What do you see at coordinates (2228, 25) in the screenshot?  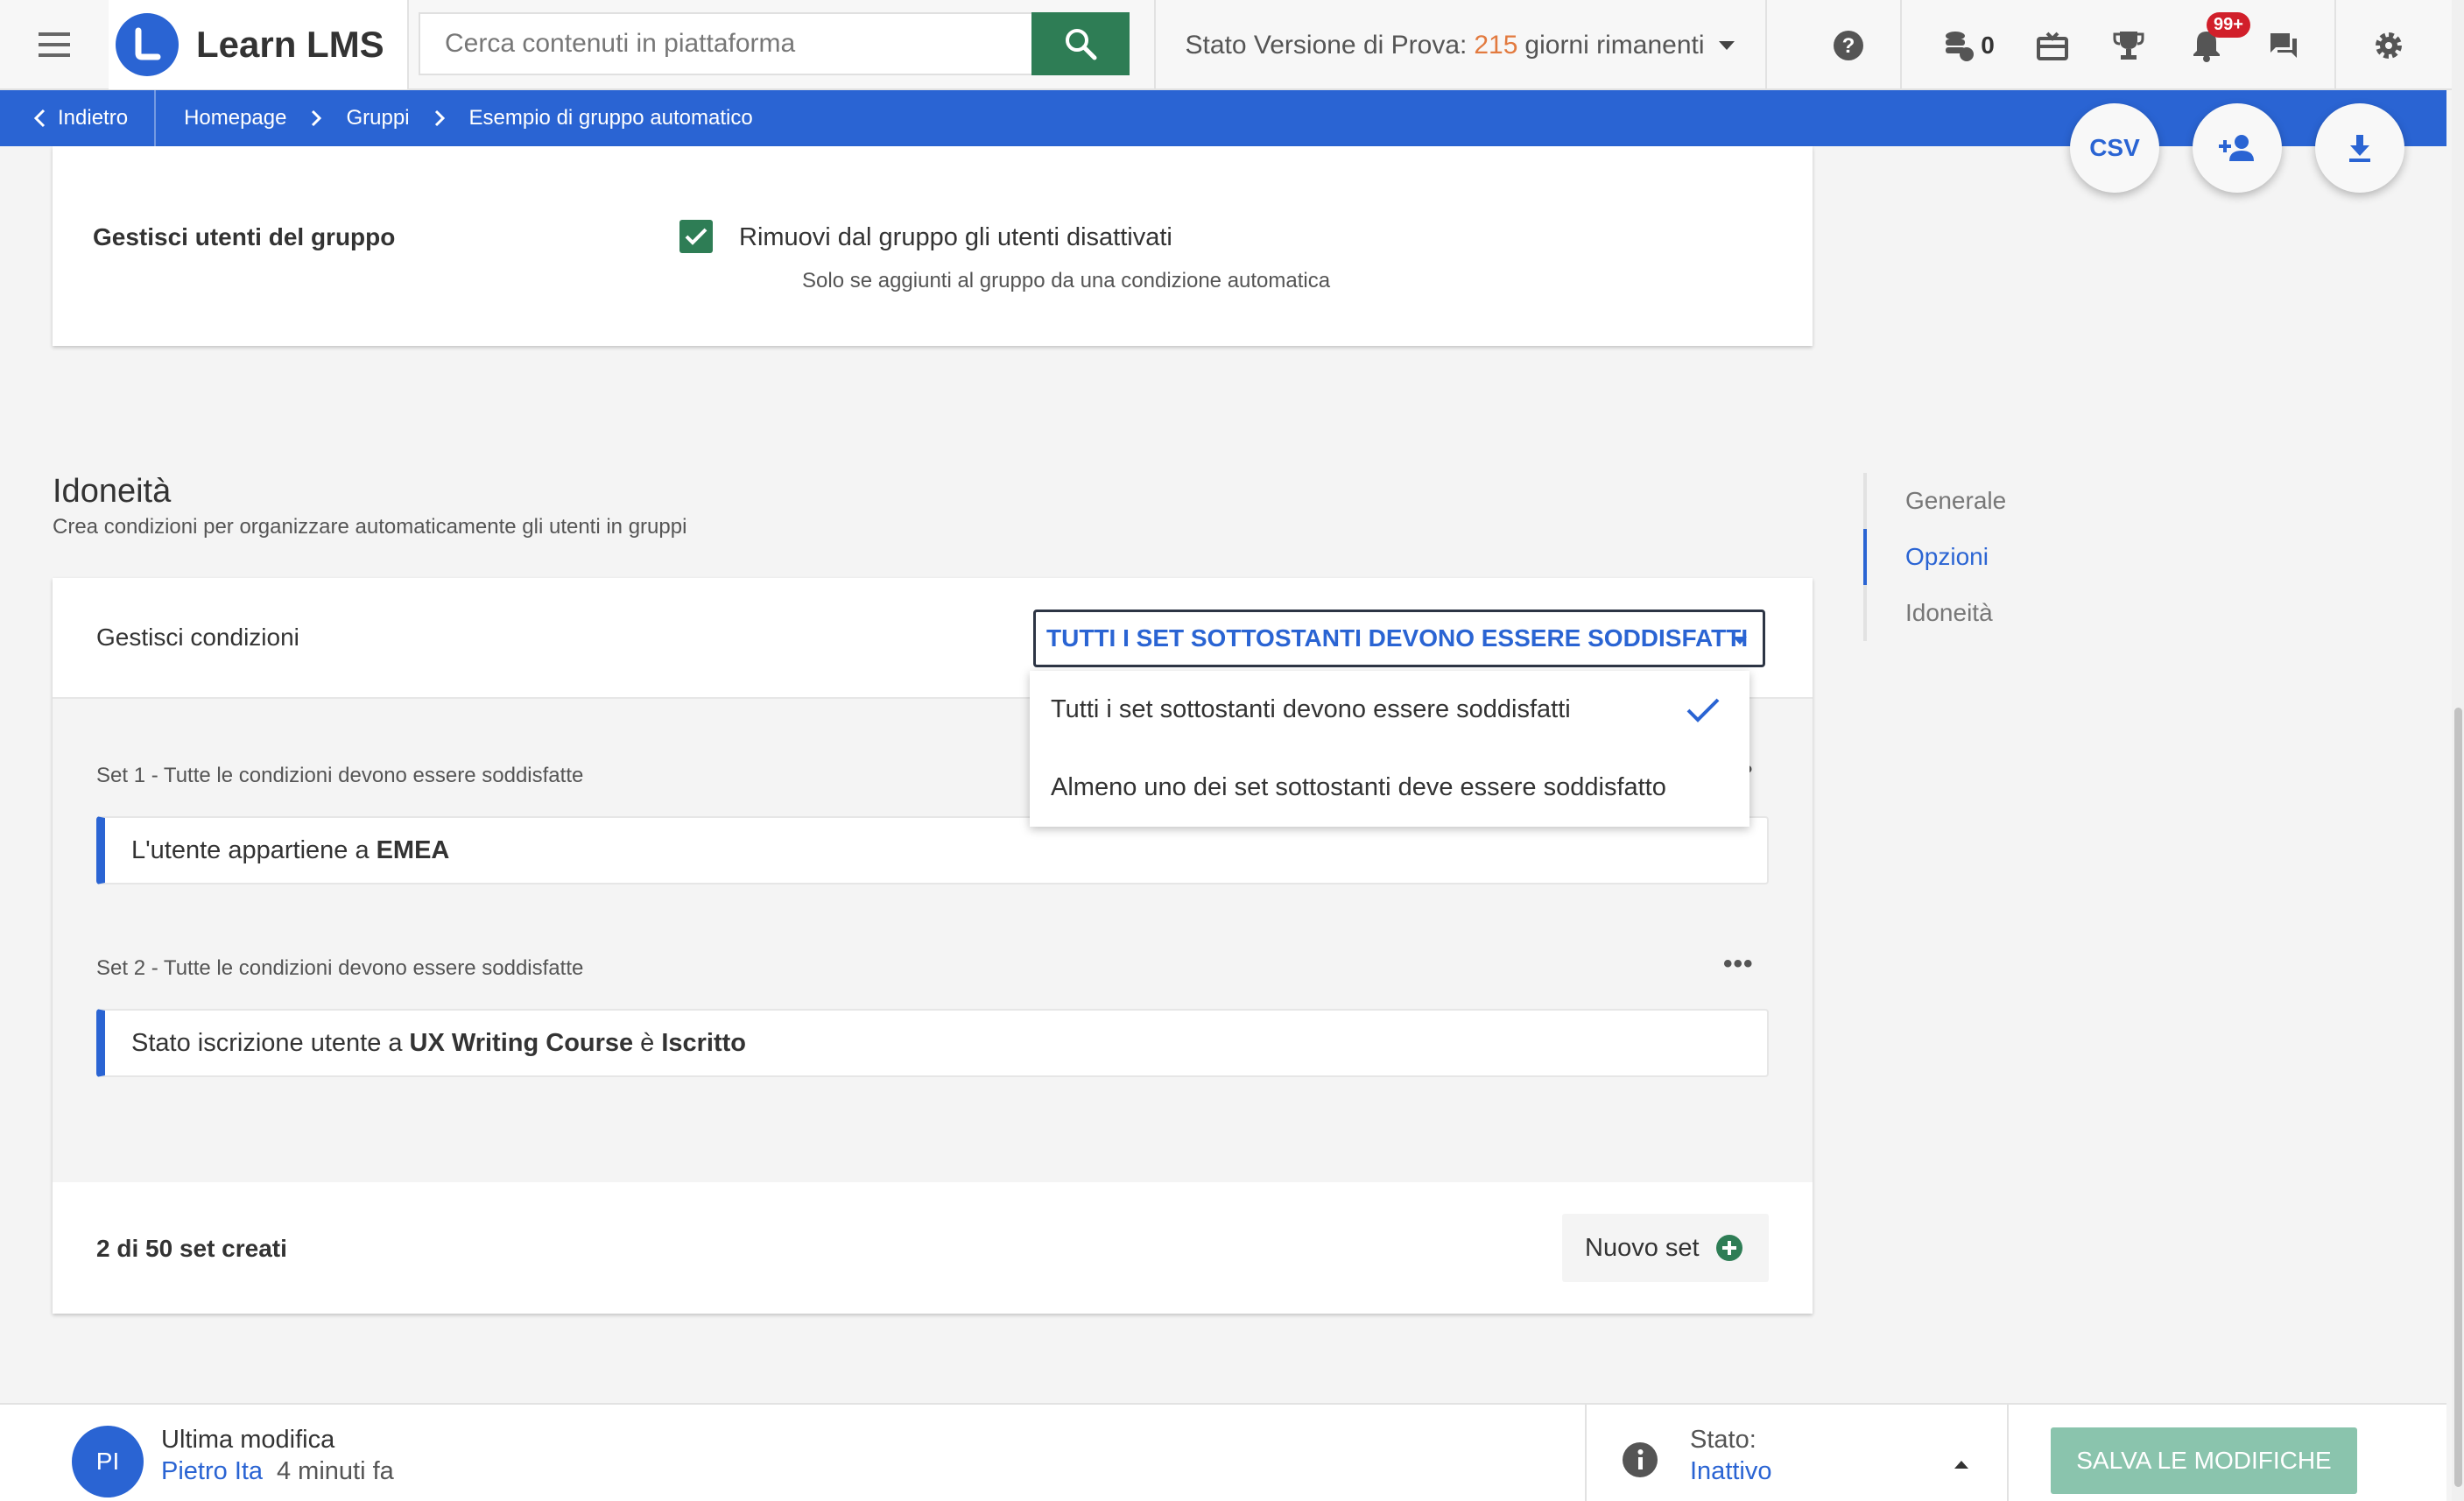 I see `notification-badge: 99+` at bounding box center [2228, 25].